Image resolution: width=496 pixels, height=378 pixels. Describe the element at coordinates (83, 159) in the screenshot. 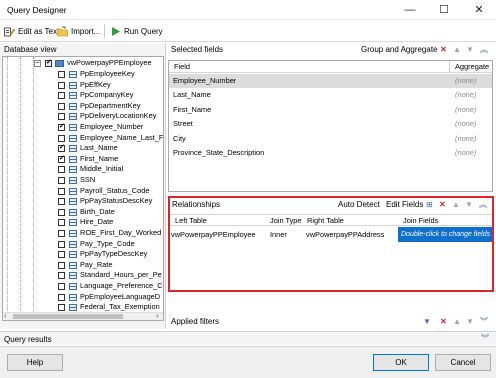

I see `tree-field-row: First_Name` at that location.